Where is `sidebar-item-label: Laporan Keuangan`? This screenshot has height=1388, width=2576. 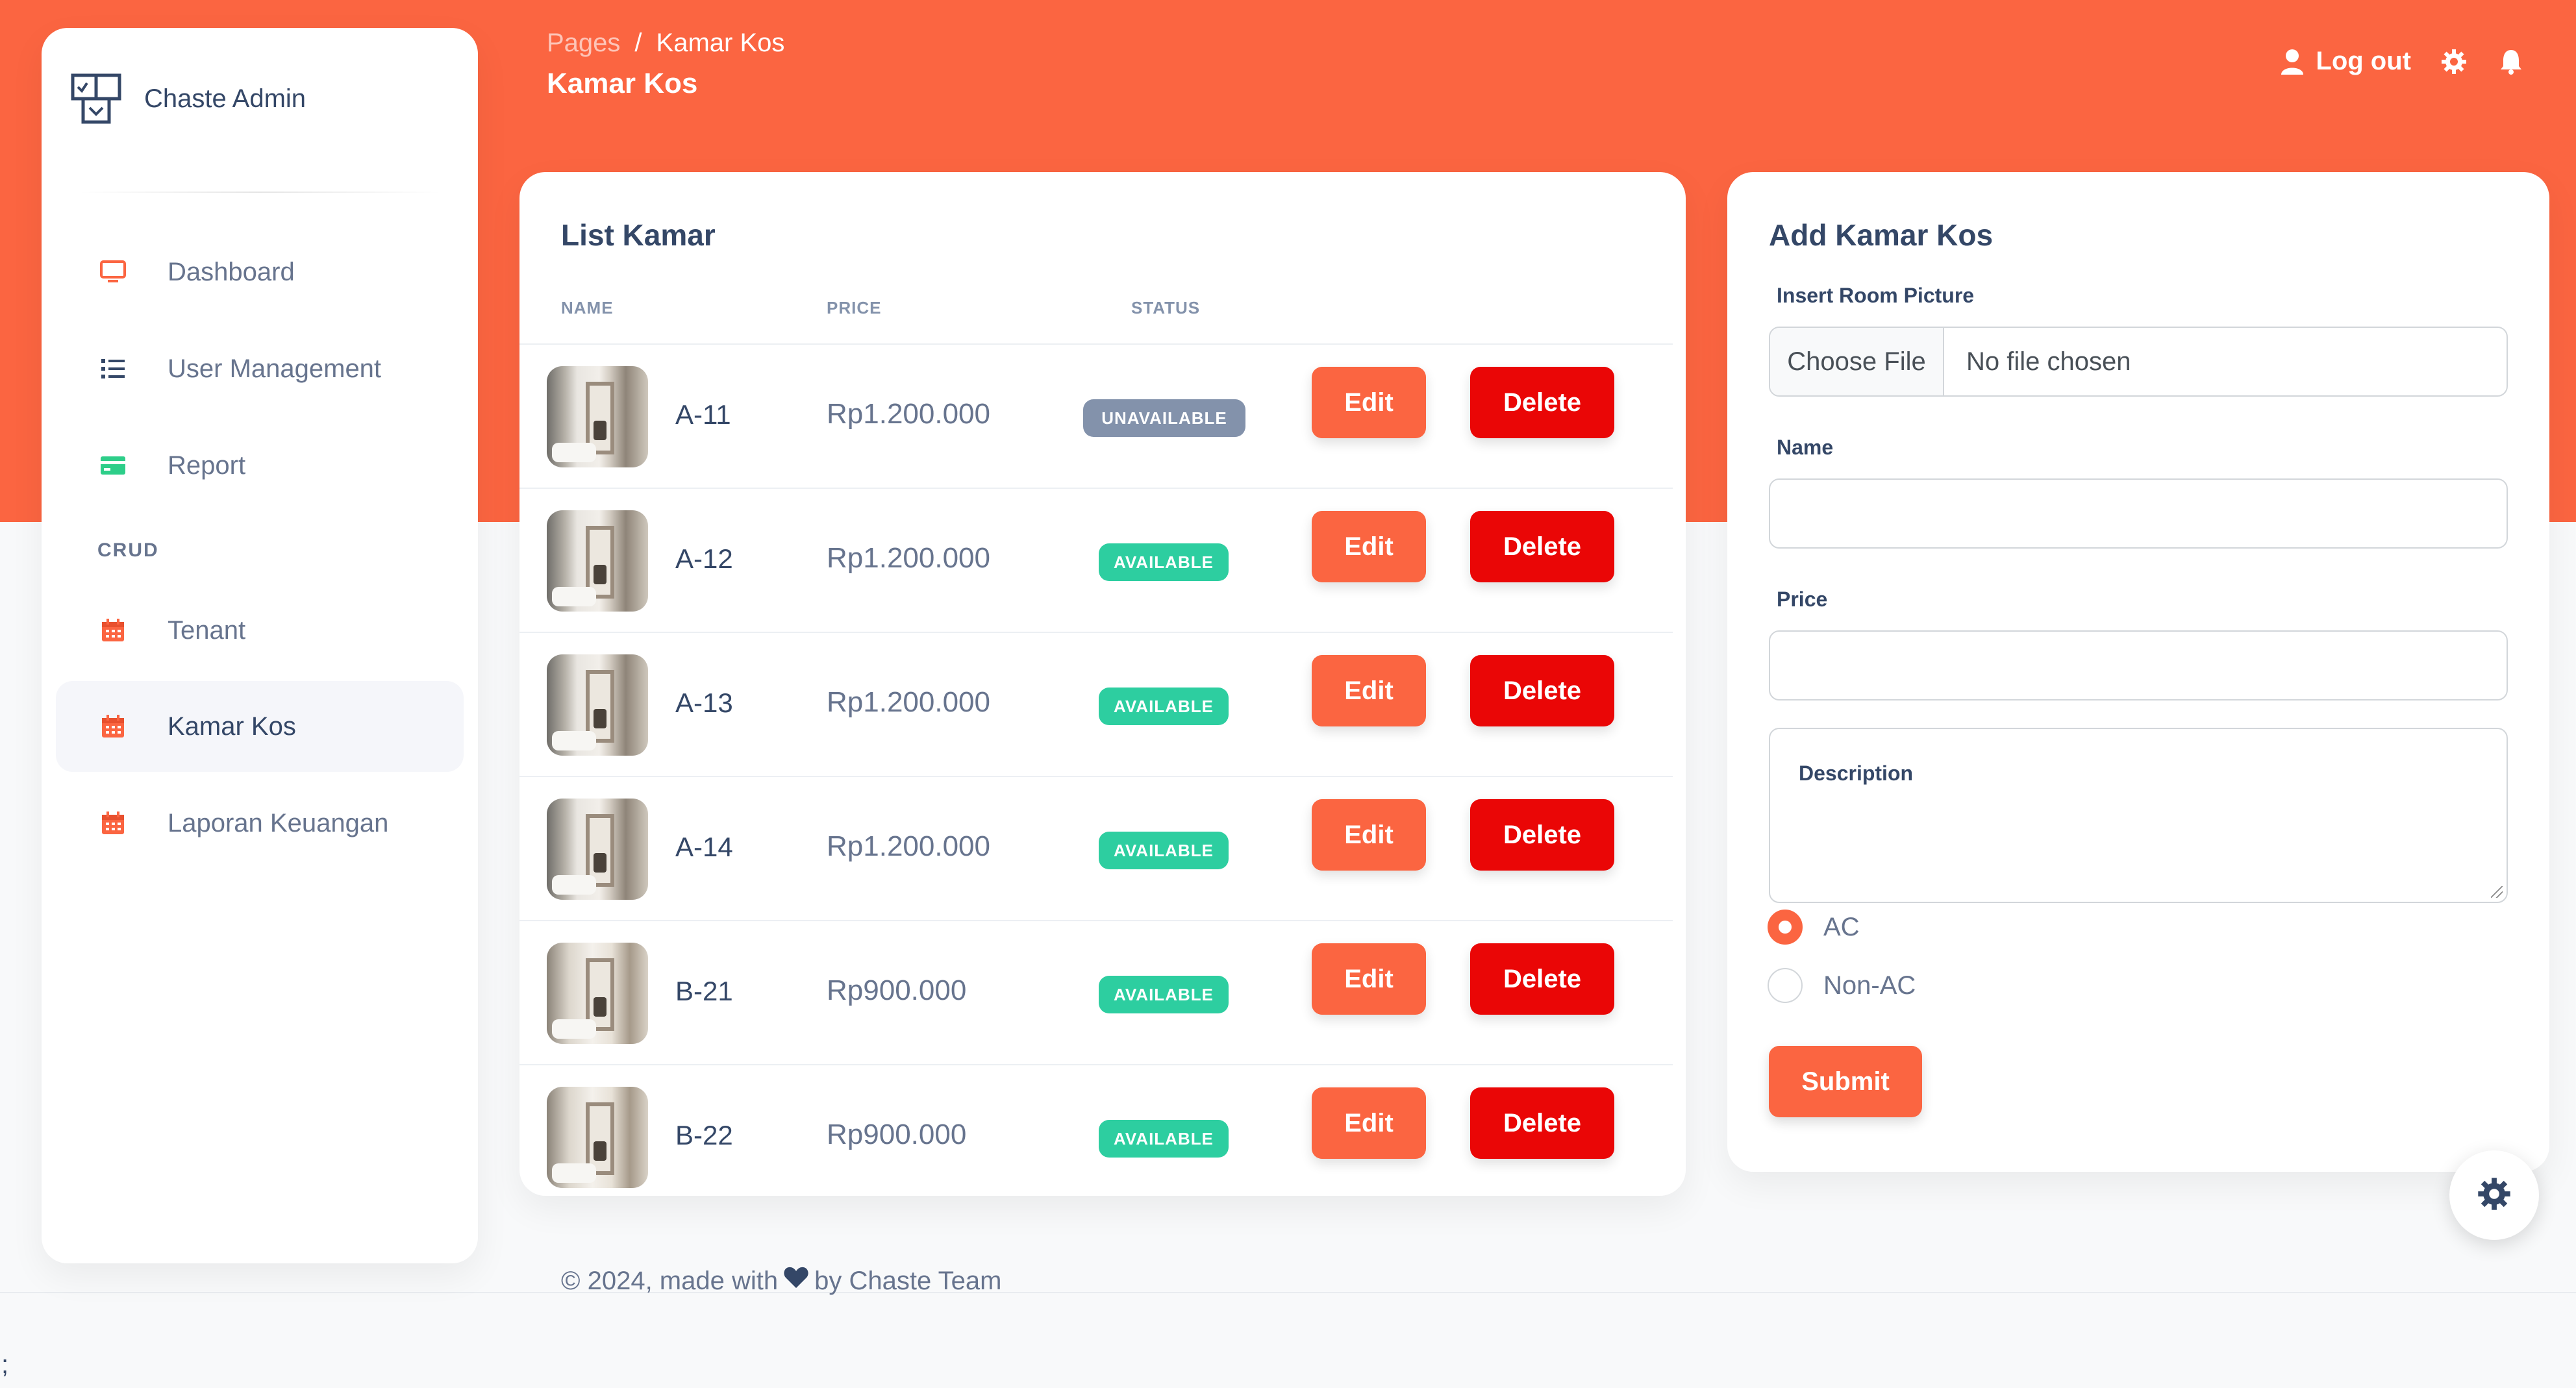
sidebar-item-label: Laporan Keuangan is located at coordinates (278, 822).